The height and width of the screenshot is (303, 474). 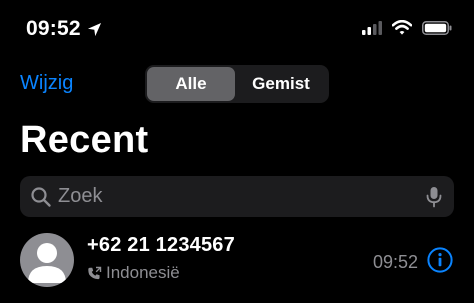 What do you see at coordinates (95, 272) in the screenshot?
I see `phone-outgoing-icon` at bounding box center [95, 272].